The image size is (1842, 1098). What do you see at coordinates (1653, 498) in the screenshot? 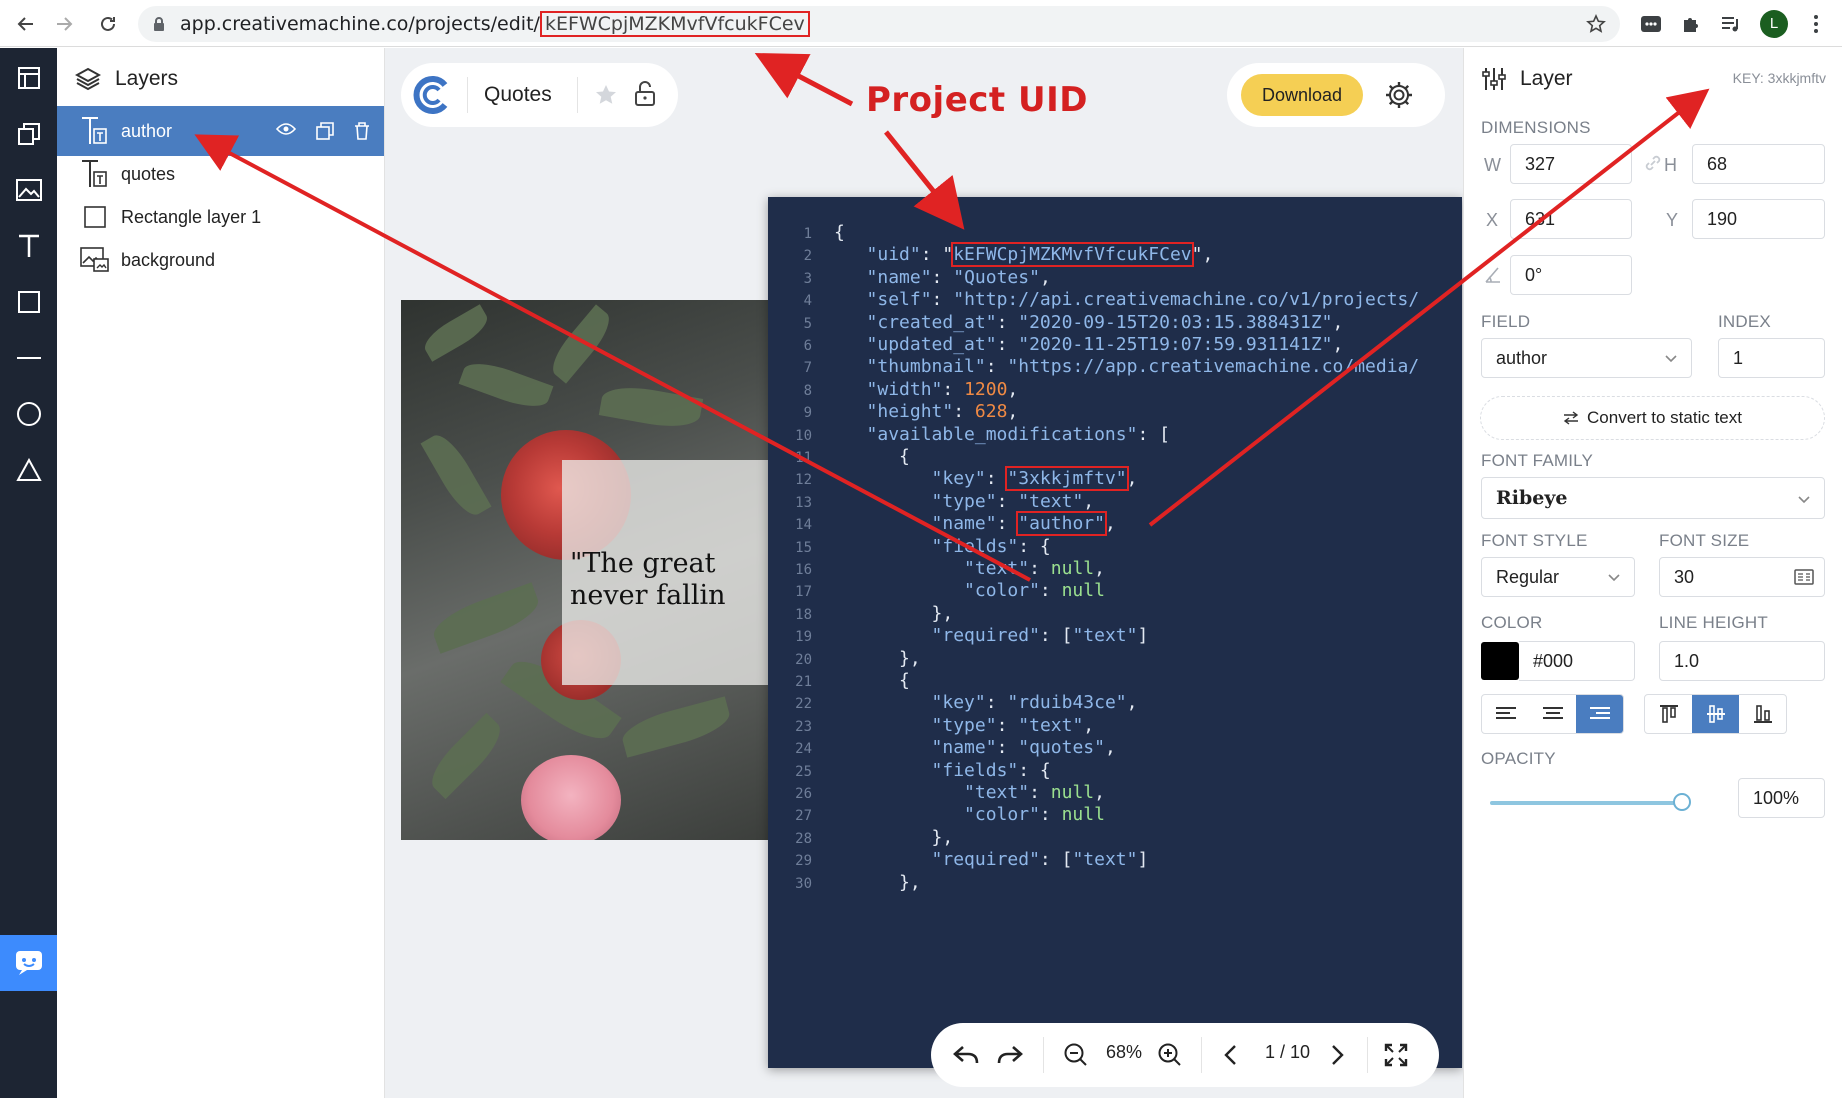
I see `font-family-select: Ribeye` at bounding box center [1653, 498].